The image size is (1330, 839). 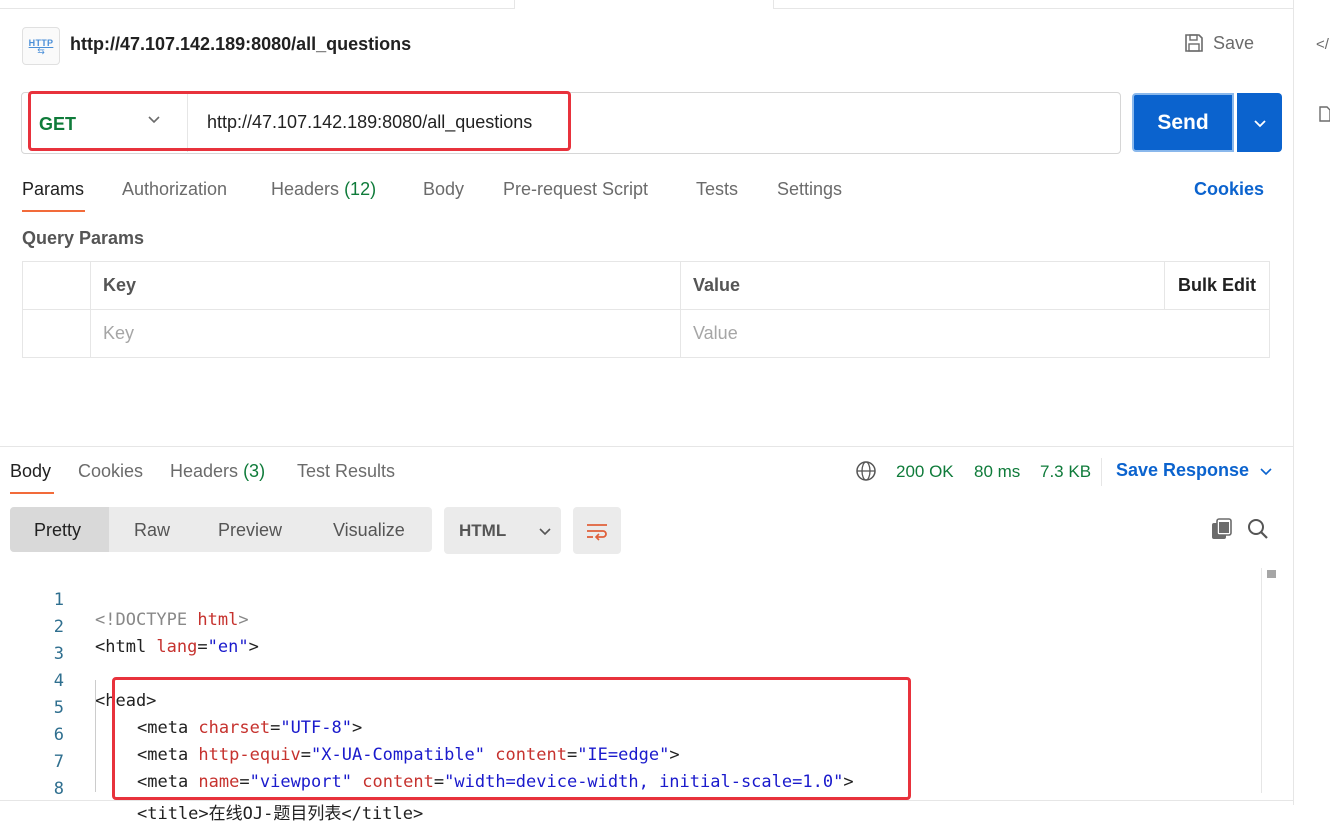 What do you see at coordinates (360, 189) in the screenshot?
I see `headers-count: (12)` at bounding box center [360, 189].